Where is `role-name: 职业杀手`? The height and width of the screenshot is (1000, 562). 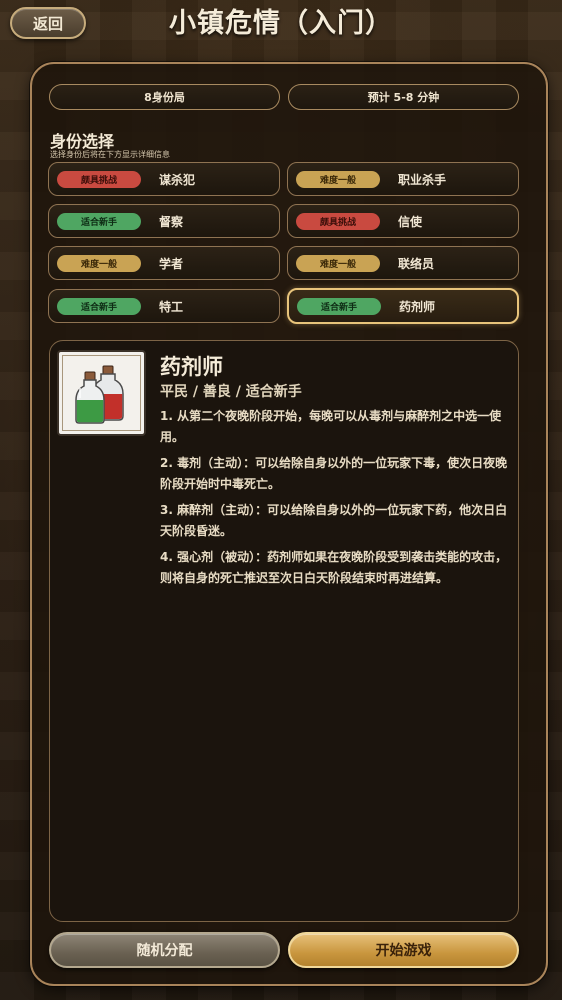
role-name: 职业杀手 is located at coordinates (422, 179).